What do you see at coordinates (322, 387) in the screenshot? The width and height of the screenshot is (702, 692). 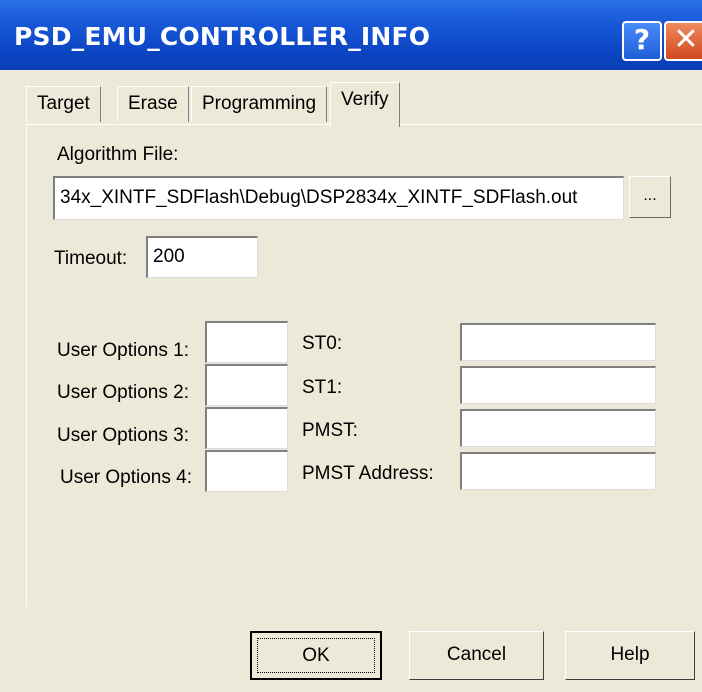 I see `st1-label: ST1:` at bounding box center [322, 387].